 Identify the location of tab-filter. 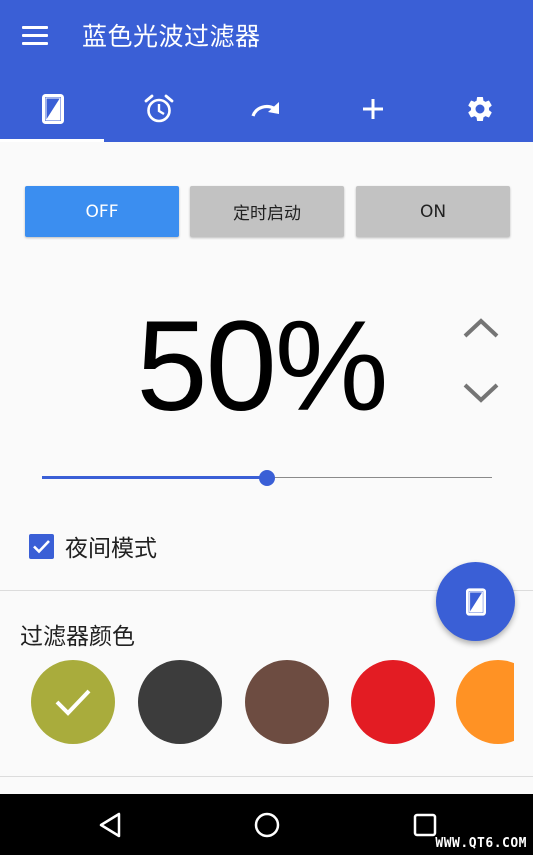
(53, 109).